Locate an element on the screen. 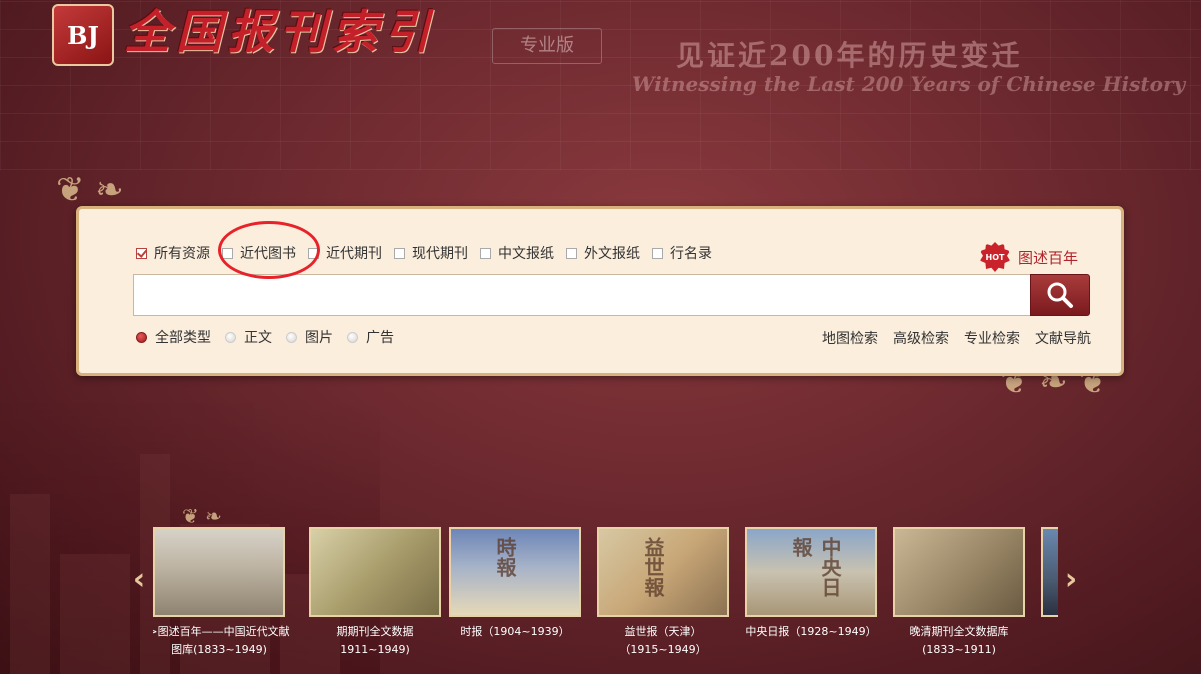  ornament-carousel: ❦ ❧ is located at coordinates (202, 516).